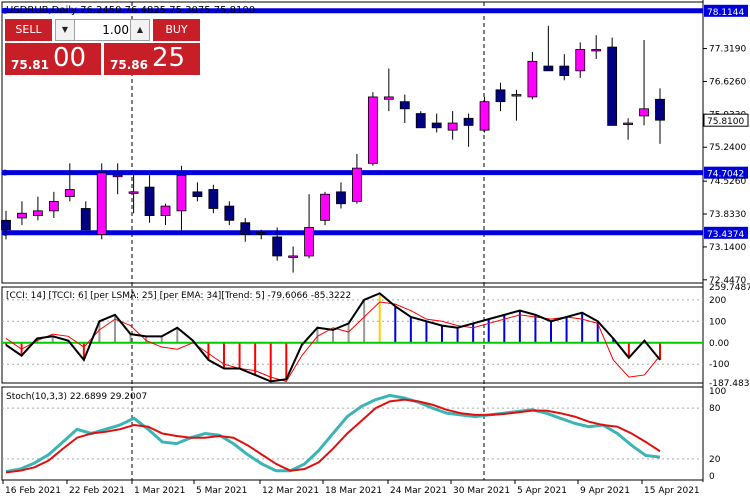 The height and width of the screenshot is (500, 750). What do you see at coordinates (729, 288) in the screenshot?
I see `cci-tick-label: 259.7487` at bounding box center [729, 288].